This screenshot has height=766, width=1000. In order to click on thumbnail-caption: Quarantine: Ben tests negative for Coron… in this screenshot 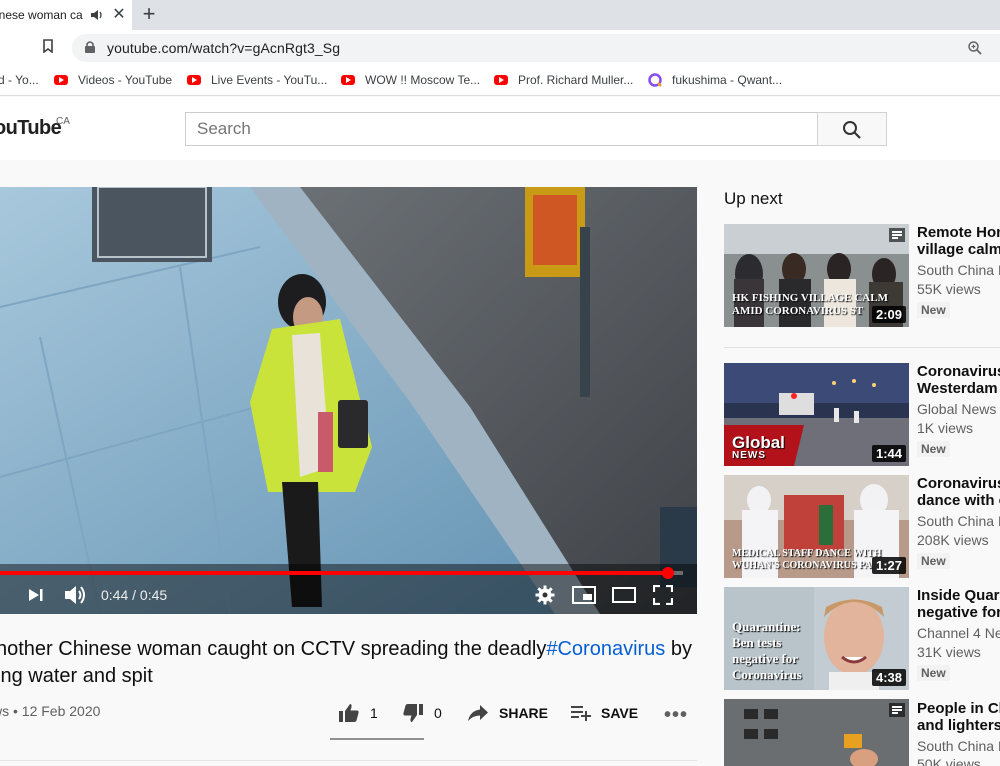, I will do `click(767, 651)`.